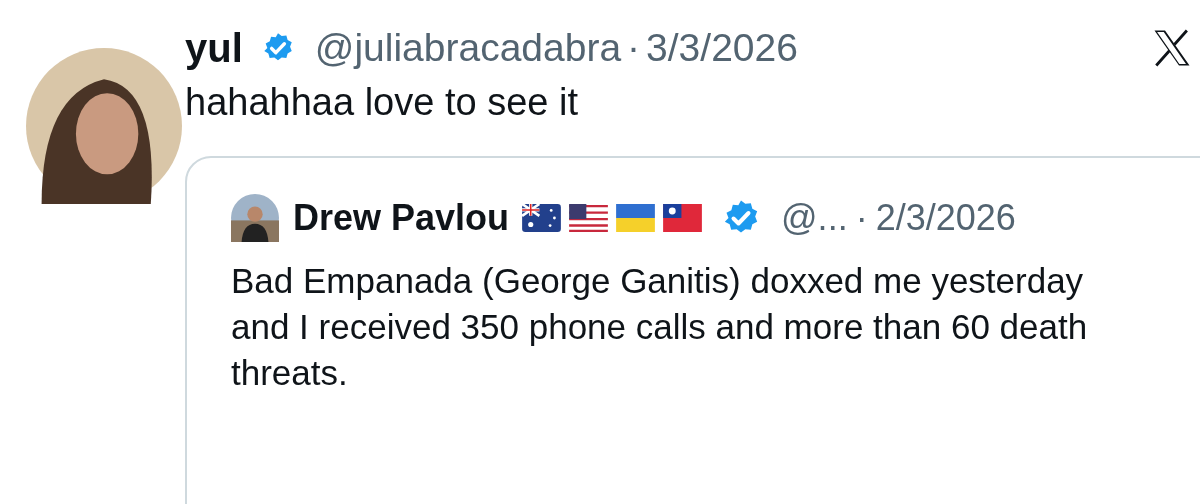  I want to click on author-handle: @juliabracadabra, so click(468, 48).